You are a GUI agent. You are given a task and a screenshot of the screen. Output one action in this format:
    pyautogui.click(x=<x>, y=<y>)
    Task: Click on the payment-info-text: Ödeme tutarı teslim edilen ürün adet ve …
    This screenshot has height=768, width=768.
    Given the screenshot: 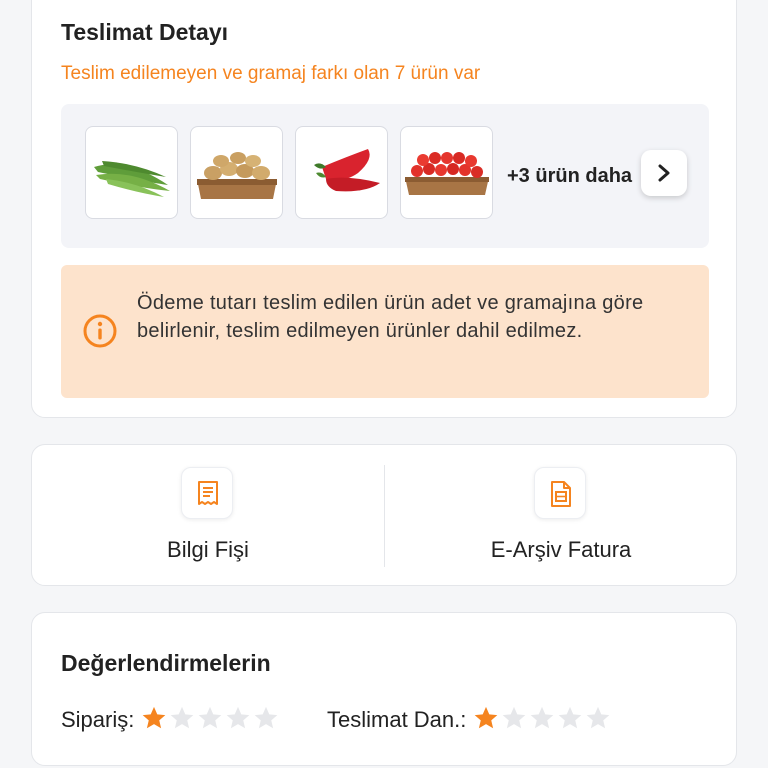 What is the action you would take?
    pyautogui.click(x=390, y=317)
    